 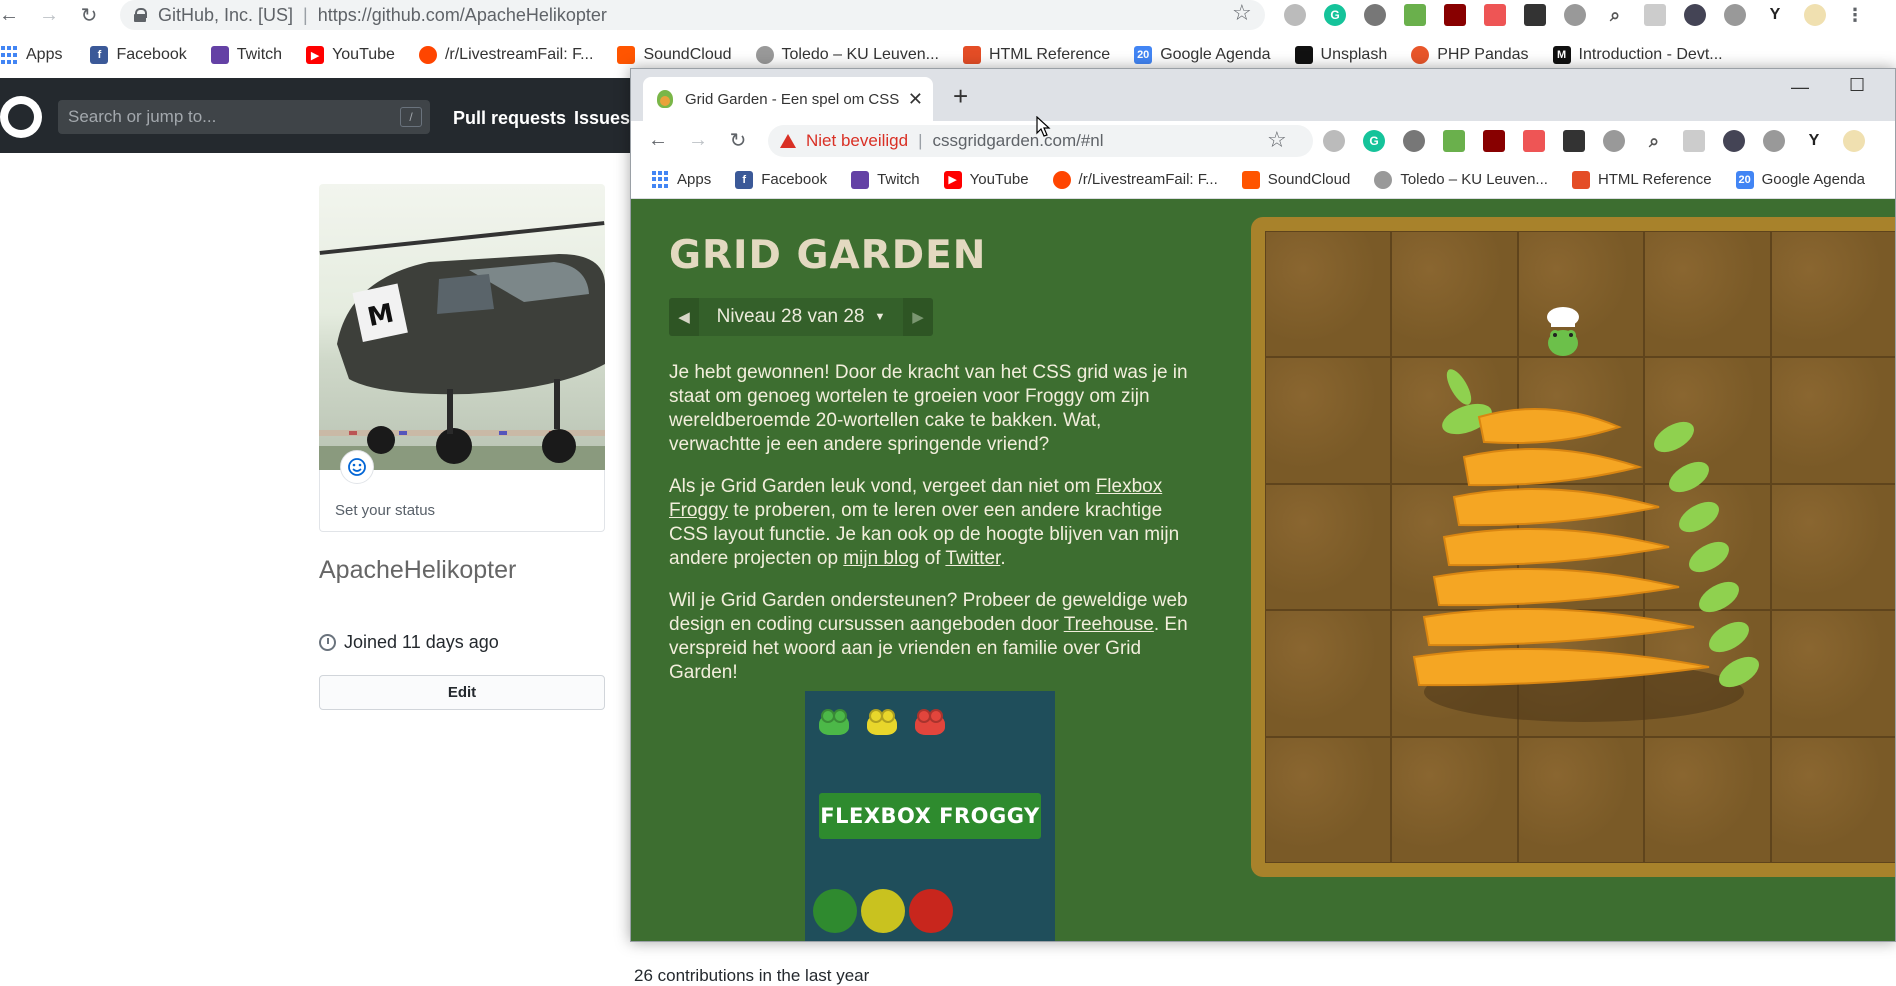 I want to click on close-tab-icon: ✕, so click(x=915, y=99).